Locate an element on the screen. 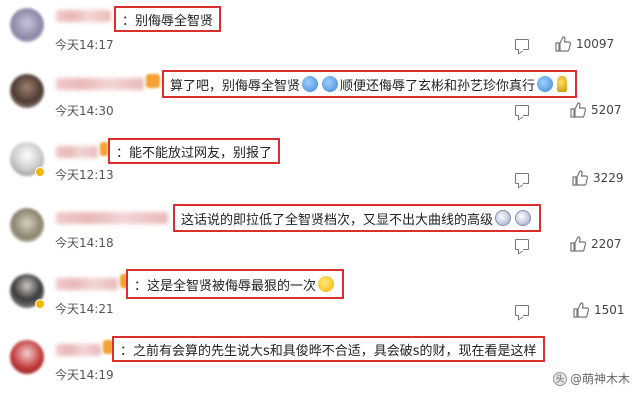 The width and height of the screenshot is (640, 403). timestamp: 今天14:19 is located at coordinates (84, 375).